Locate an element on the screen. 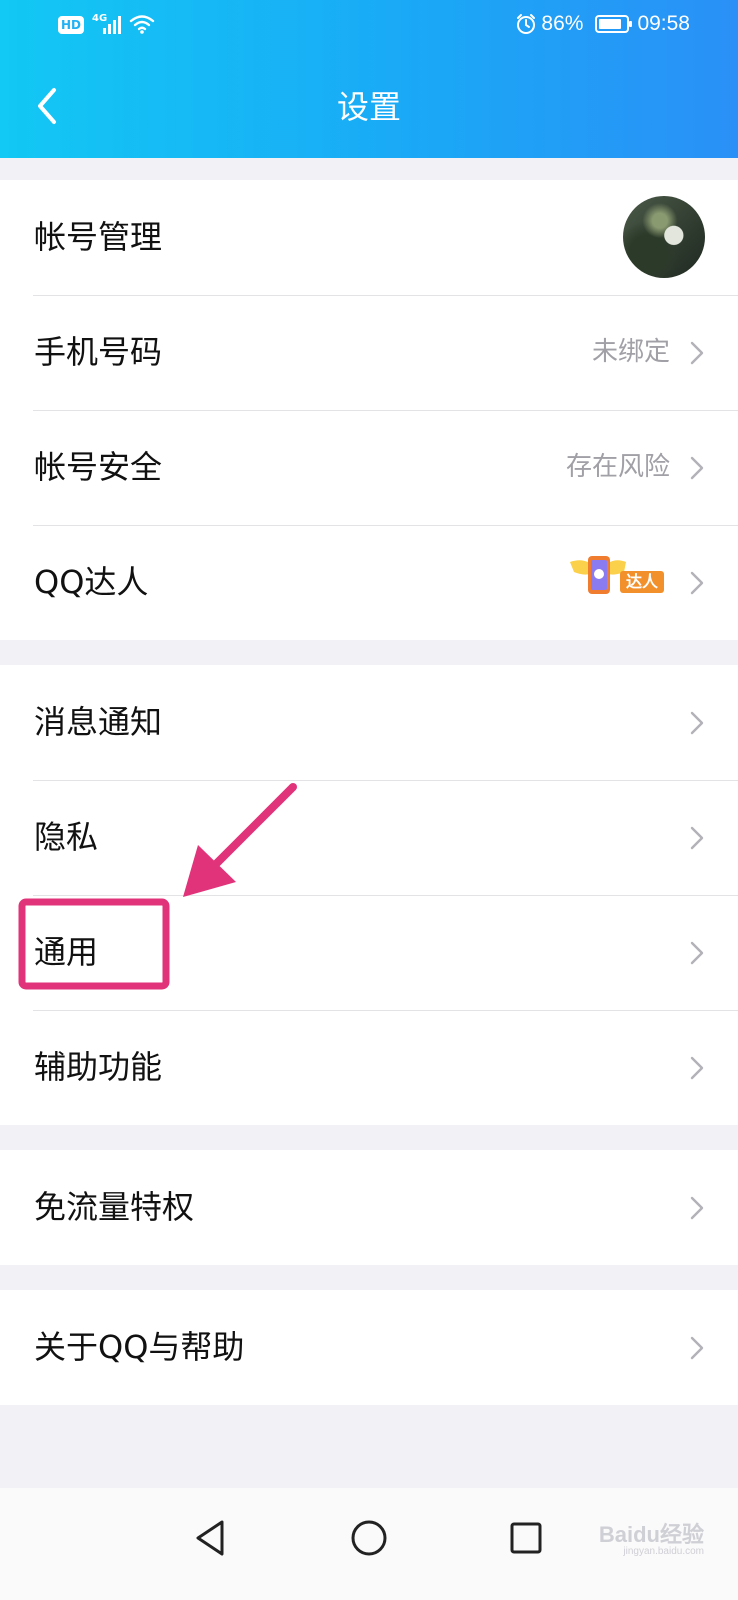  baidu-watermark: Baidu经验 jingyan.baidu.com is located at coordinates (651, 1541).